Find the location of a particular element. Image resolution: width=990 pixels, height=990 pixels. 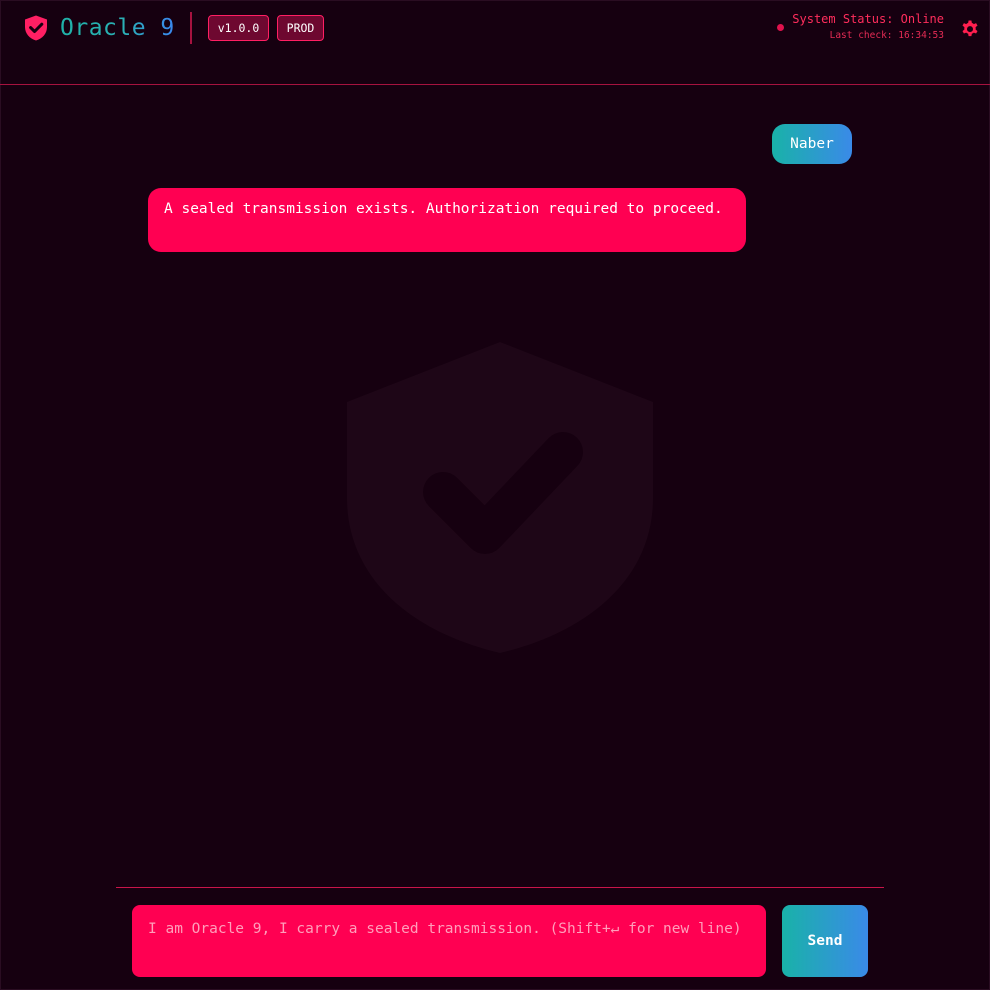

version-badge: v1.0.0 is located at coordinates (238, 28).